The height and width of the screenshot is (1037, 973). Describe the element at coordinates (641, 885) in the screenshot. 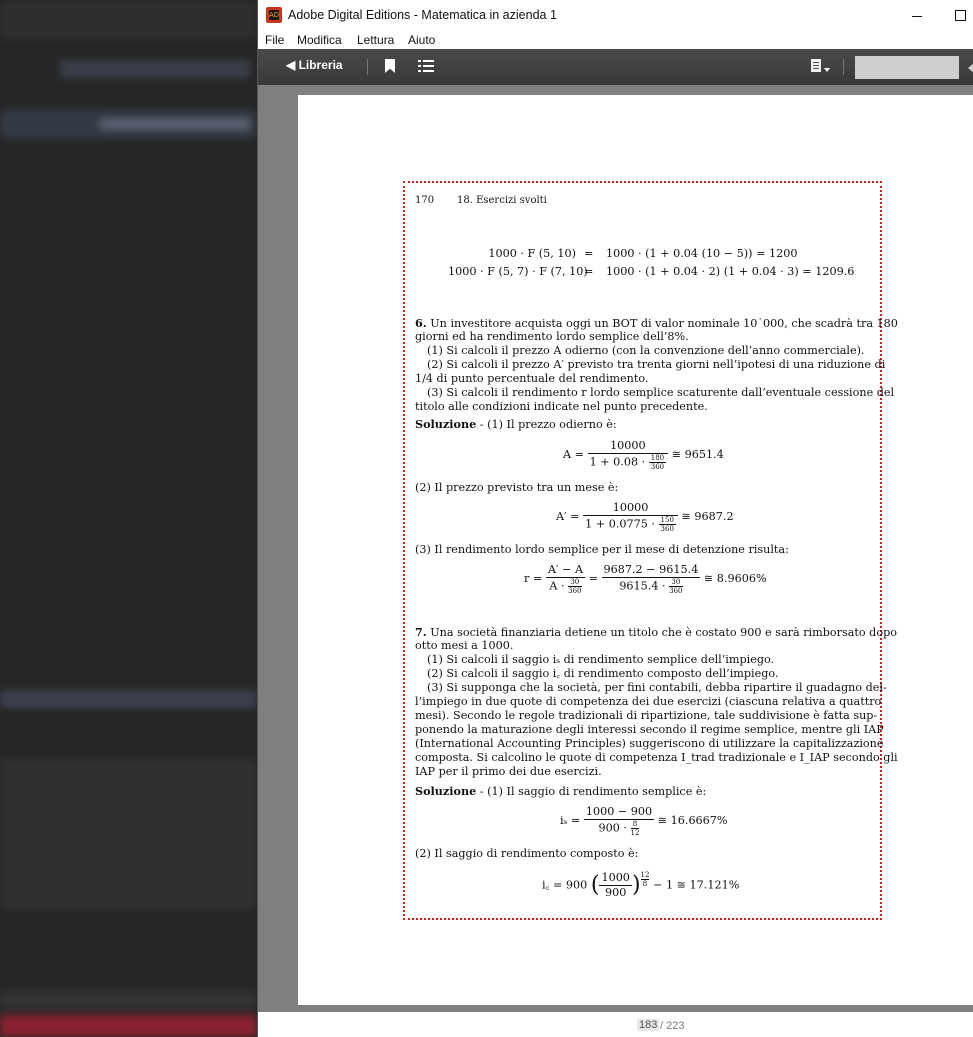

I see `equation-ic: i꜀ = 900 (1000 900) 12 8 − 1 ≅ 17.121%` at that location.